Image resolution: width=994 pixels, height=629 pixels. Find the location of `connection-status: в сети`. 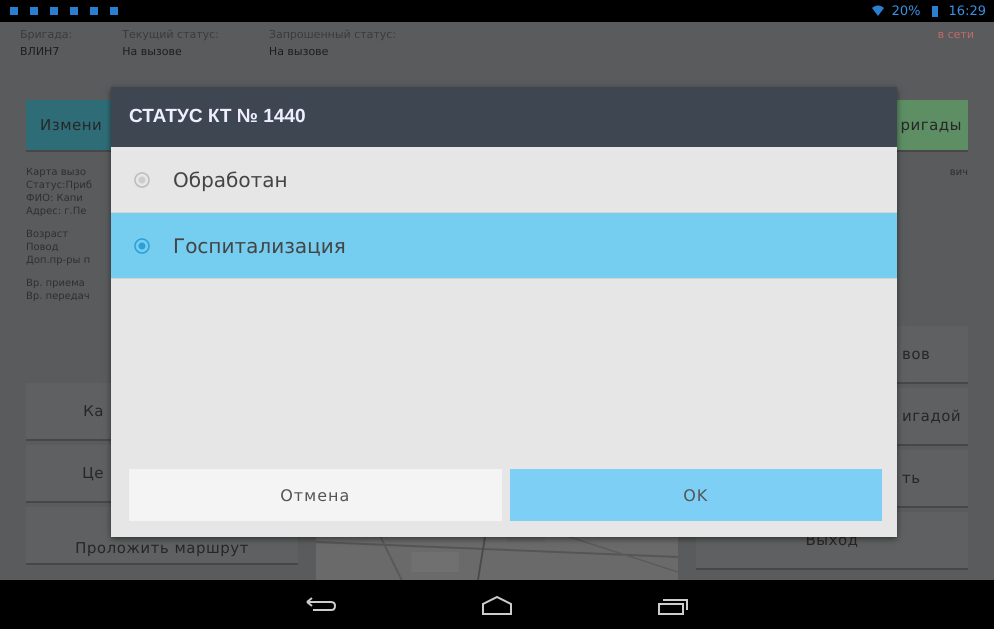

connection-status: в сети is located at coordinates (956, 35).